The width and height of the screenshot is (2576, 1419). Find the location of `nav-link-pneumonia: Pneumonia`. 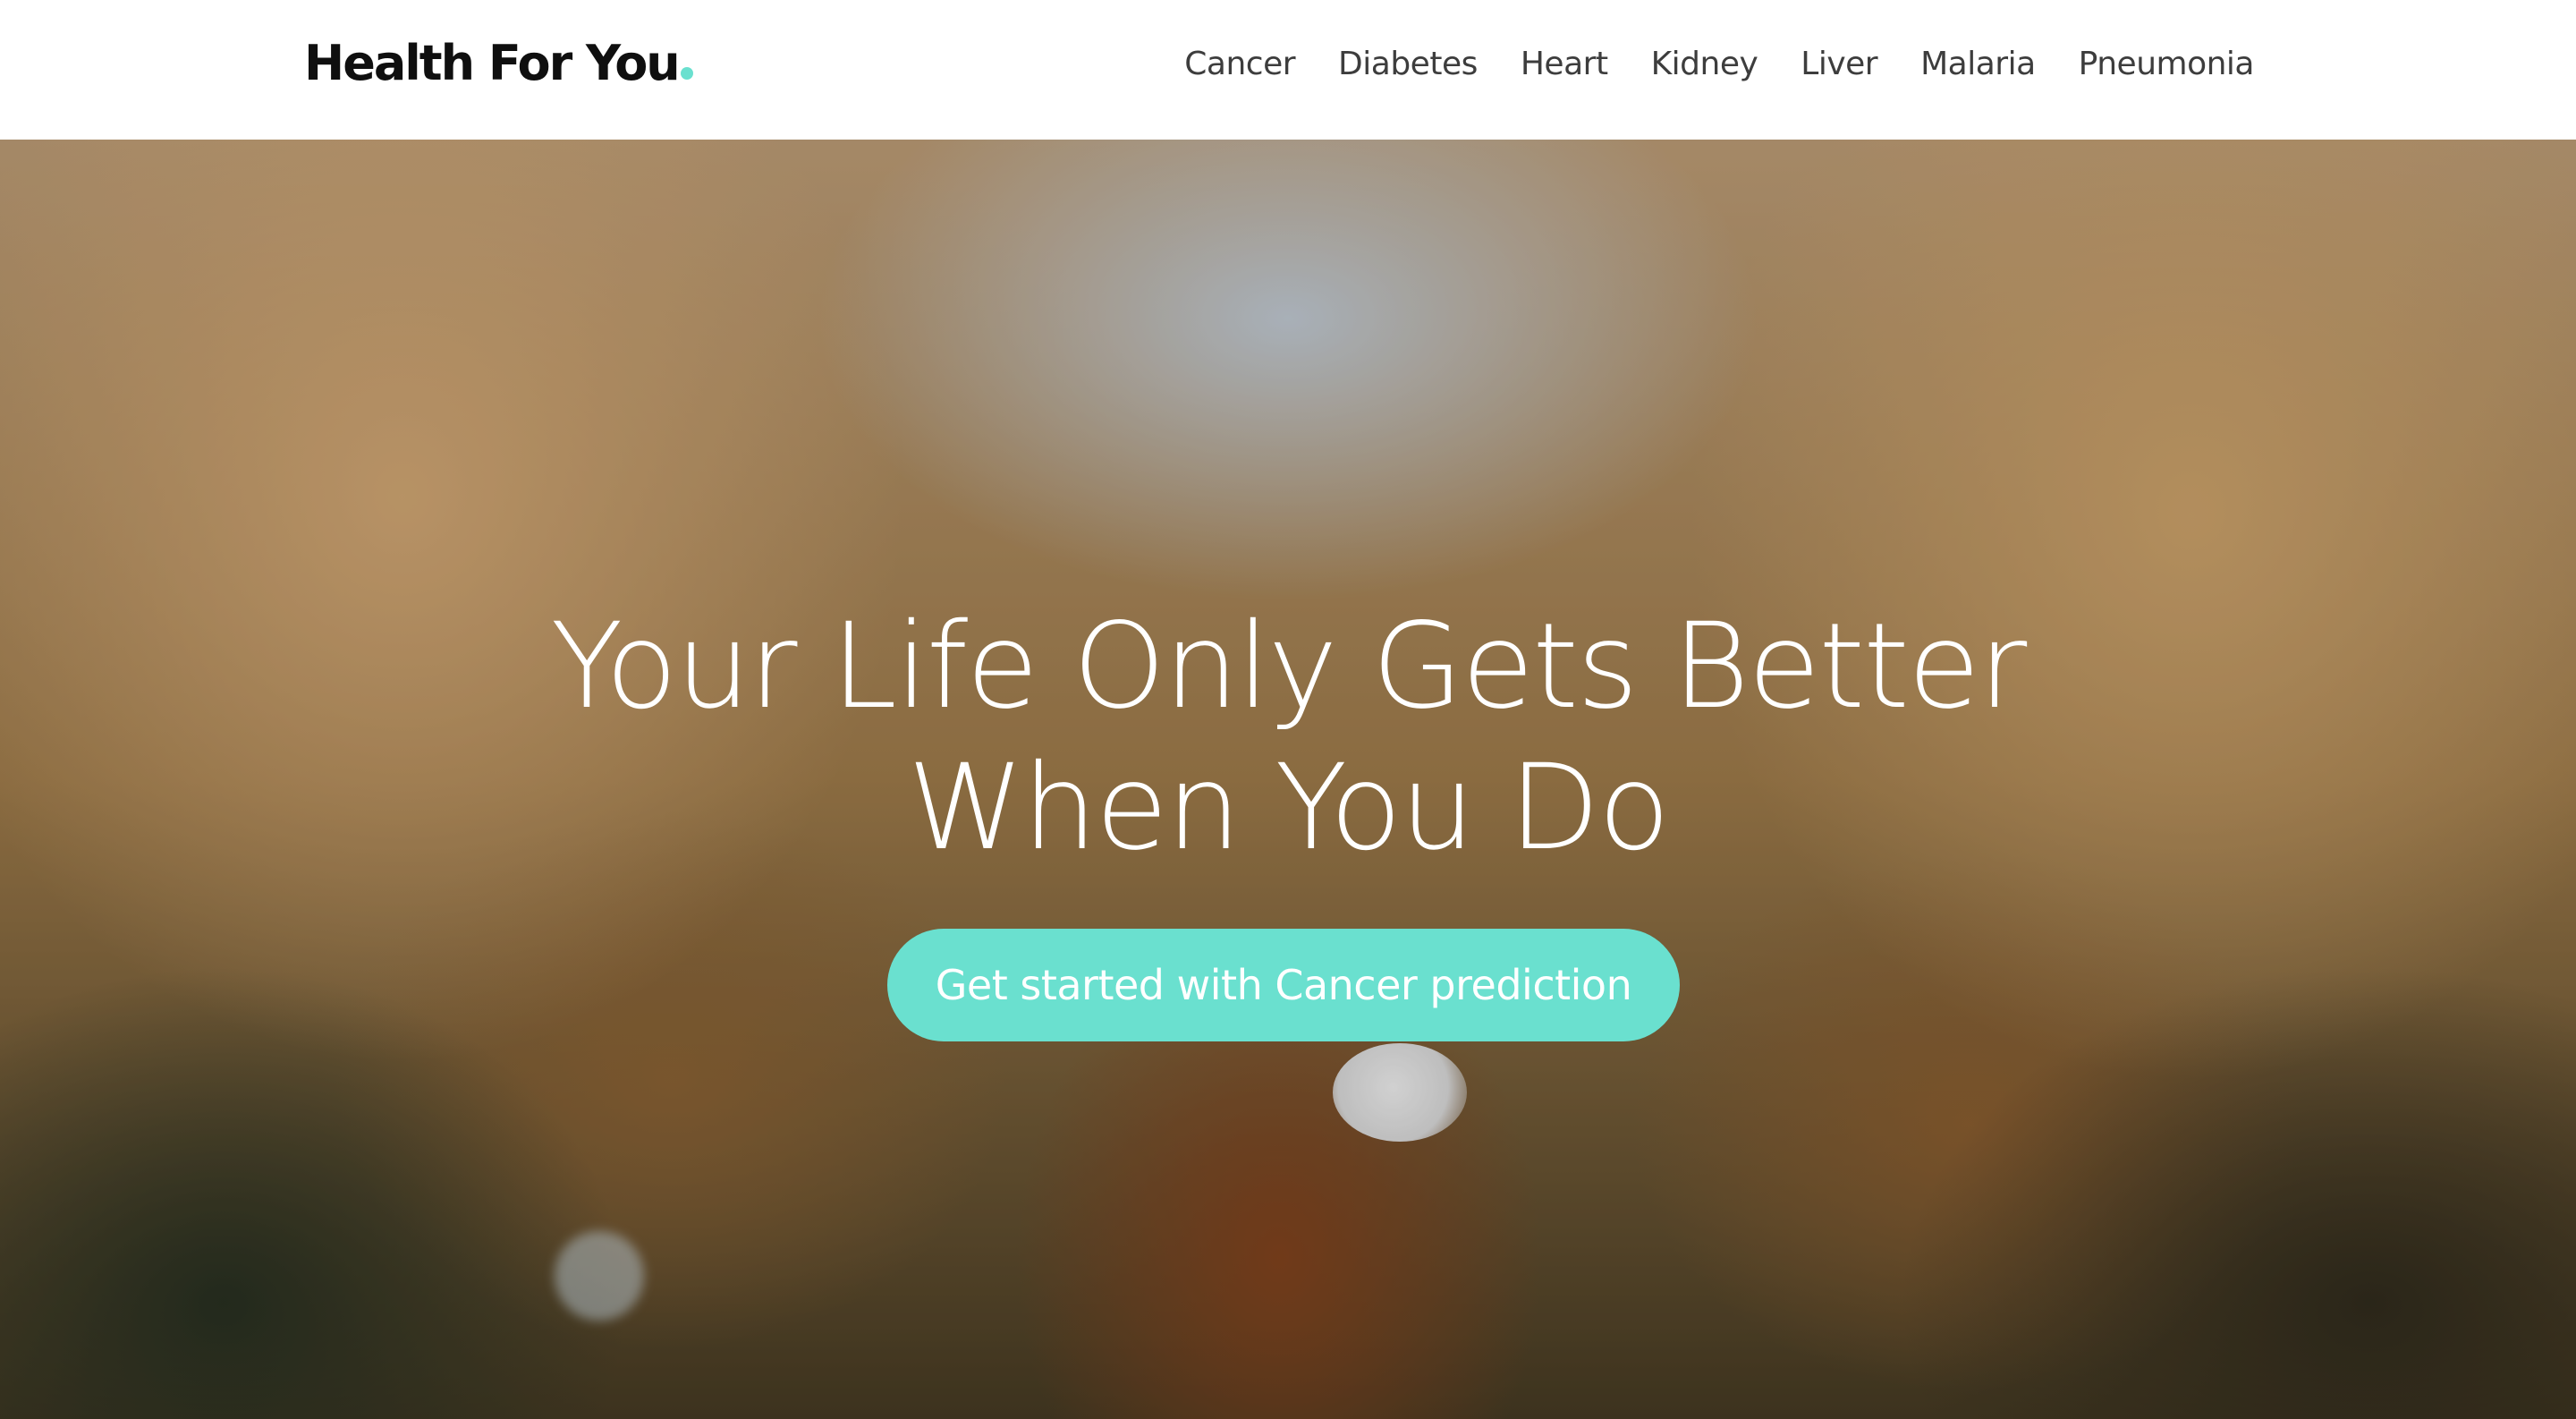

nav-link-pneumonia: Pneumonia is located at coordinates (2167, 64).